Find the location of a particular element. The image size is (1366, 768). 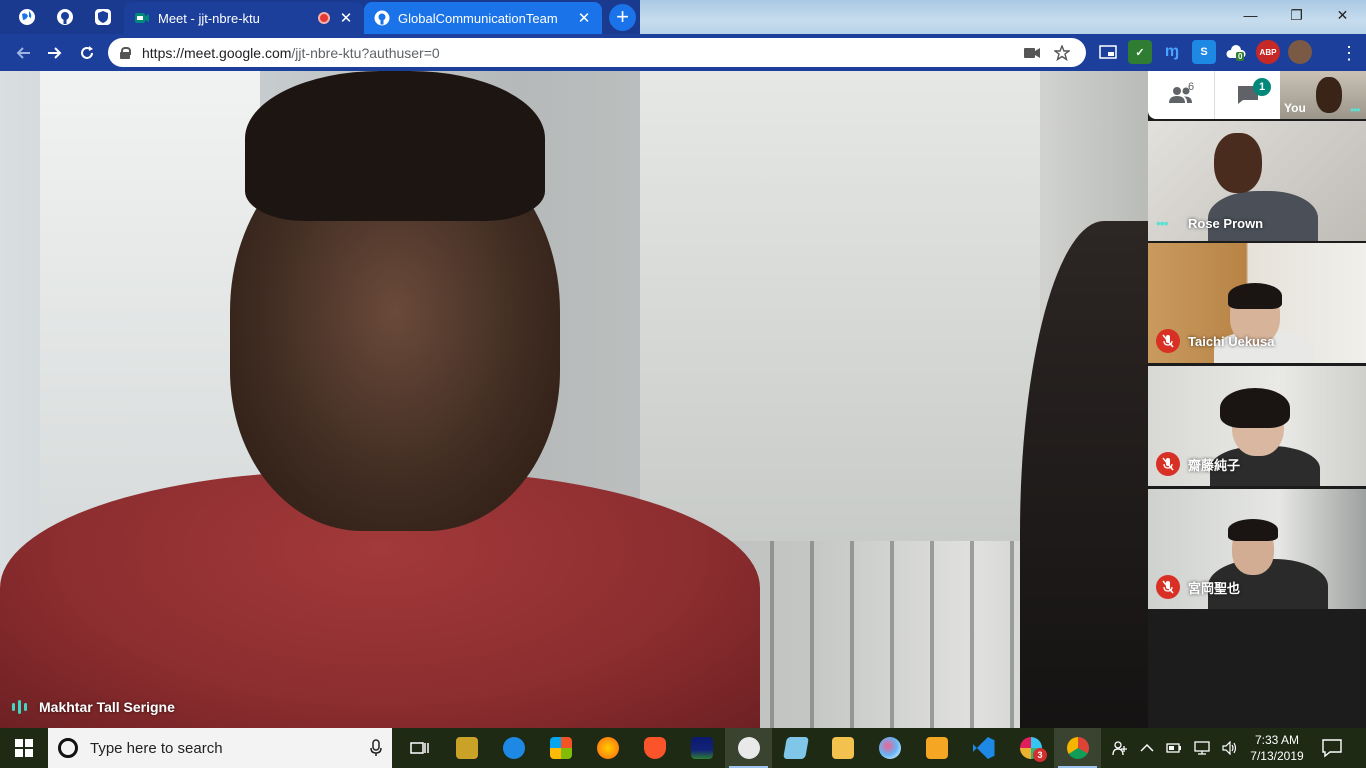

participant-name: Taichi Uekusa is located at coordinates (1231, 341).